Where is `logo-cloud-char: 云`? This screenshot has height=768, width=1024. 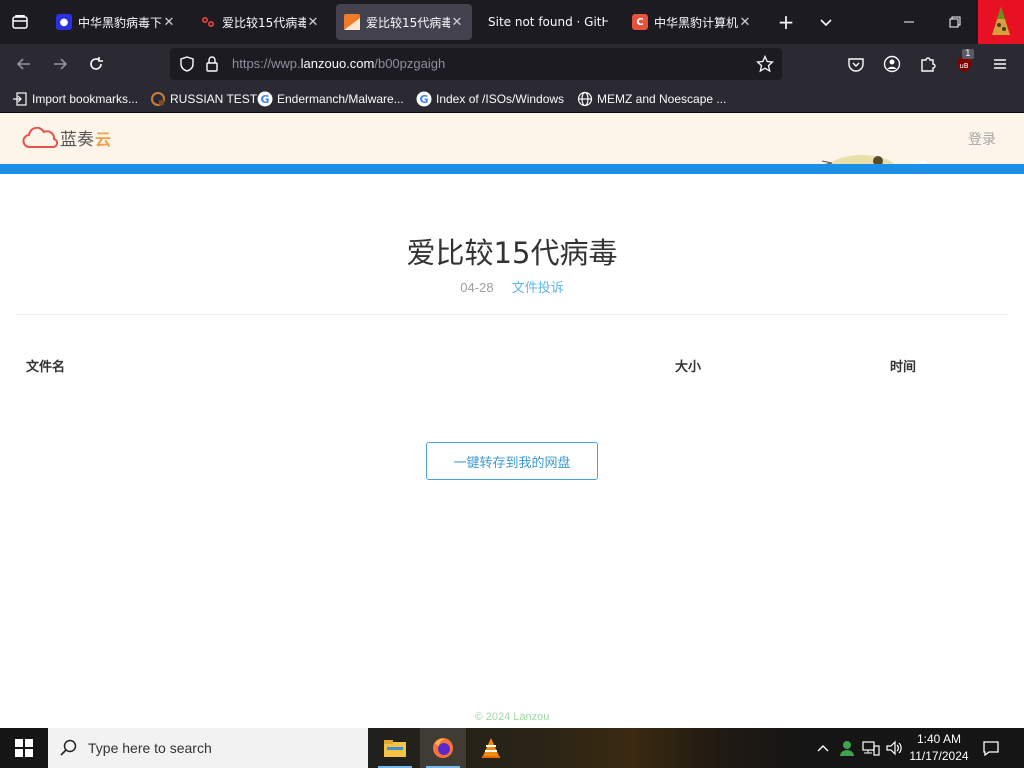 logo-cloud-char: 云 is located at coordinates (103, 139).